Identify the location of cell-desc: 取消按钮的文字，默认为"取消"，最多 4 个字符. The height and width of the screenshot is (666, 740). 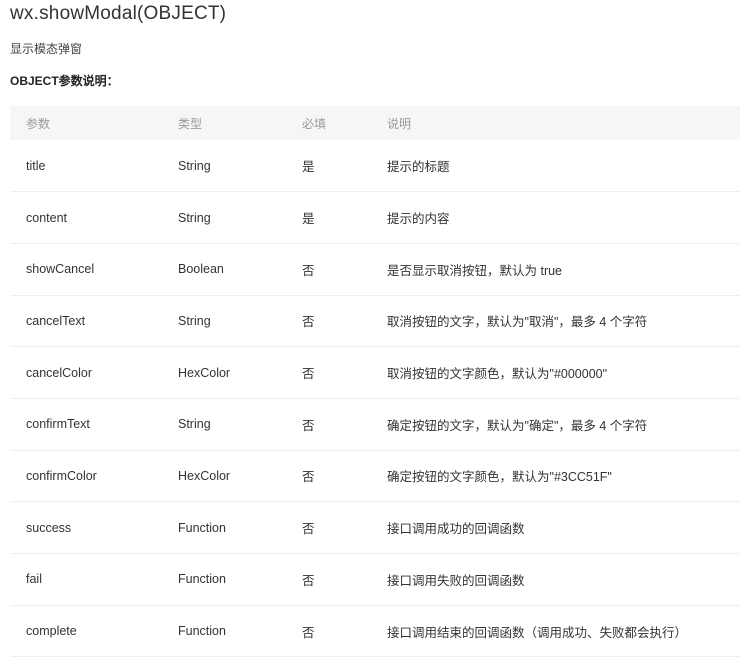
(517, 322).